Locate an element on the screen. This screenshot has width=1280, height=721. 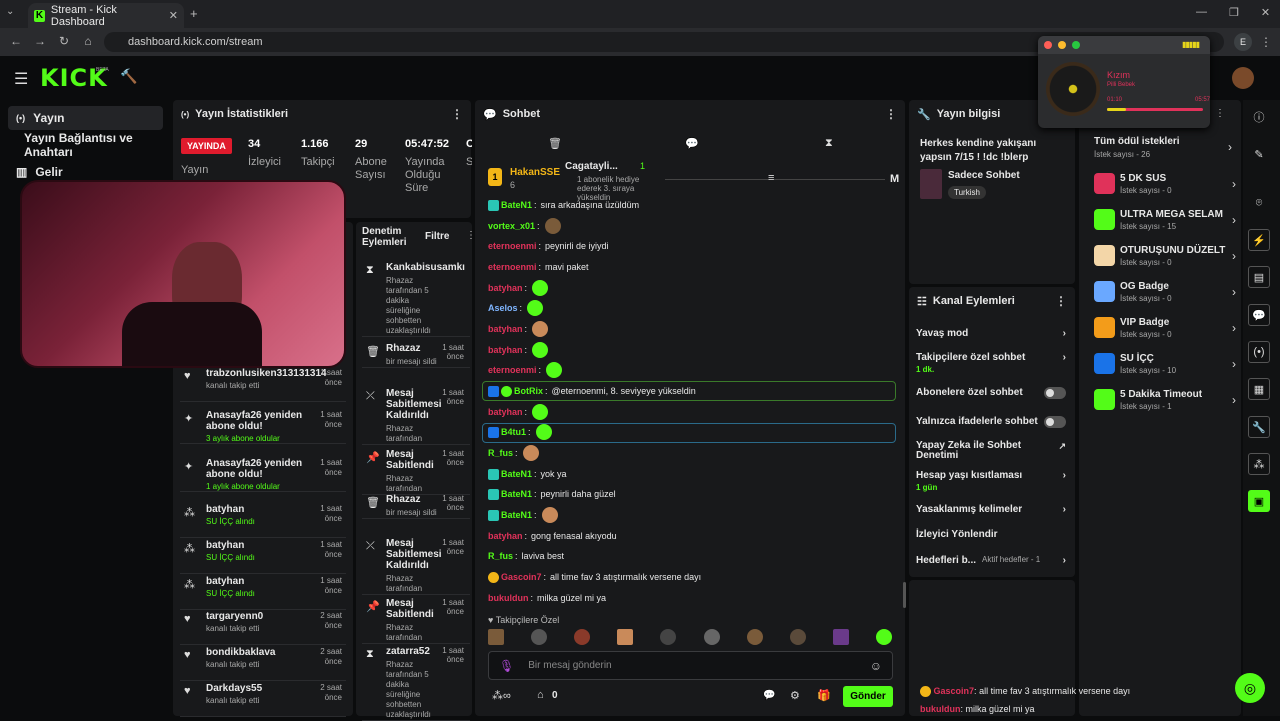
close-window-icon: ✕ is located at coordinates (1265, 12).